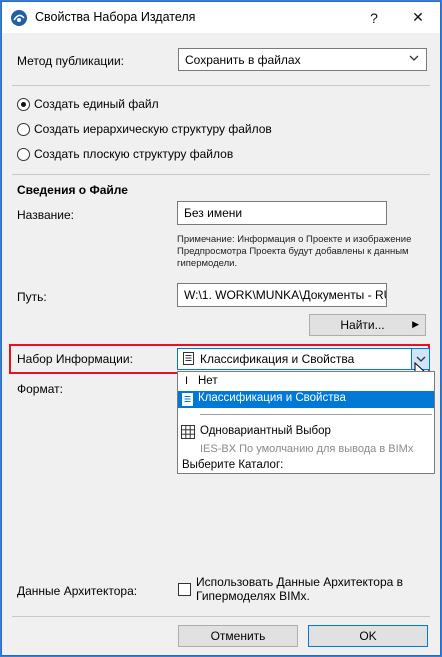 This screenshot has height=657, width=442. I want to click on play-triangle-icon: ▶, so click(415, 324).